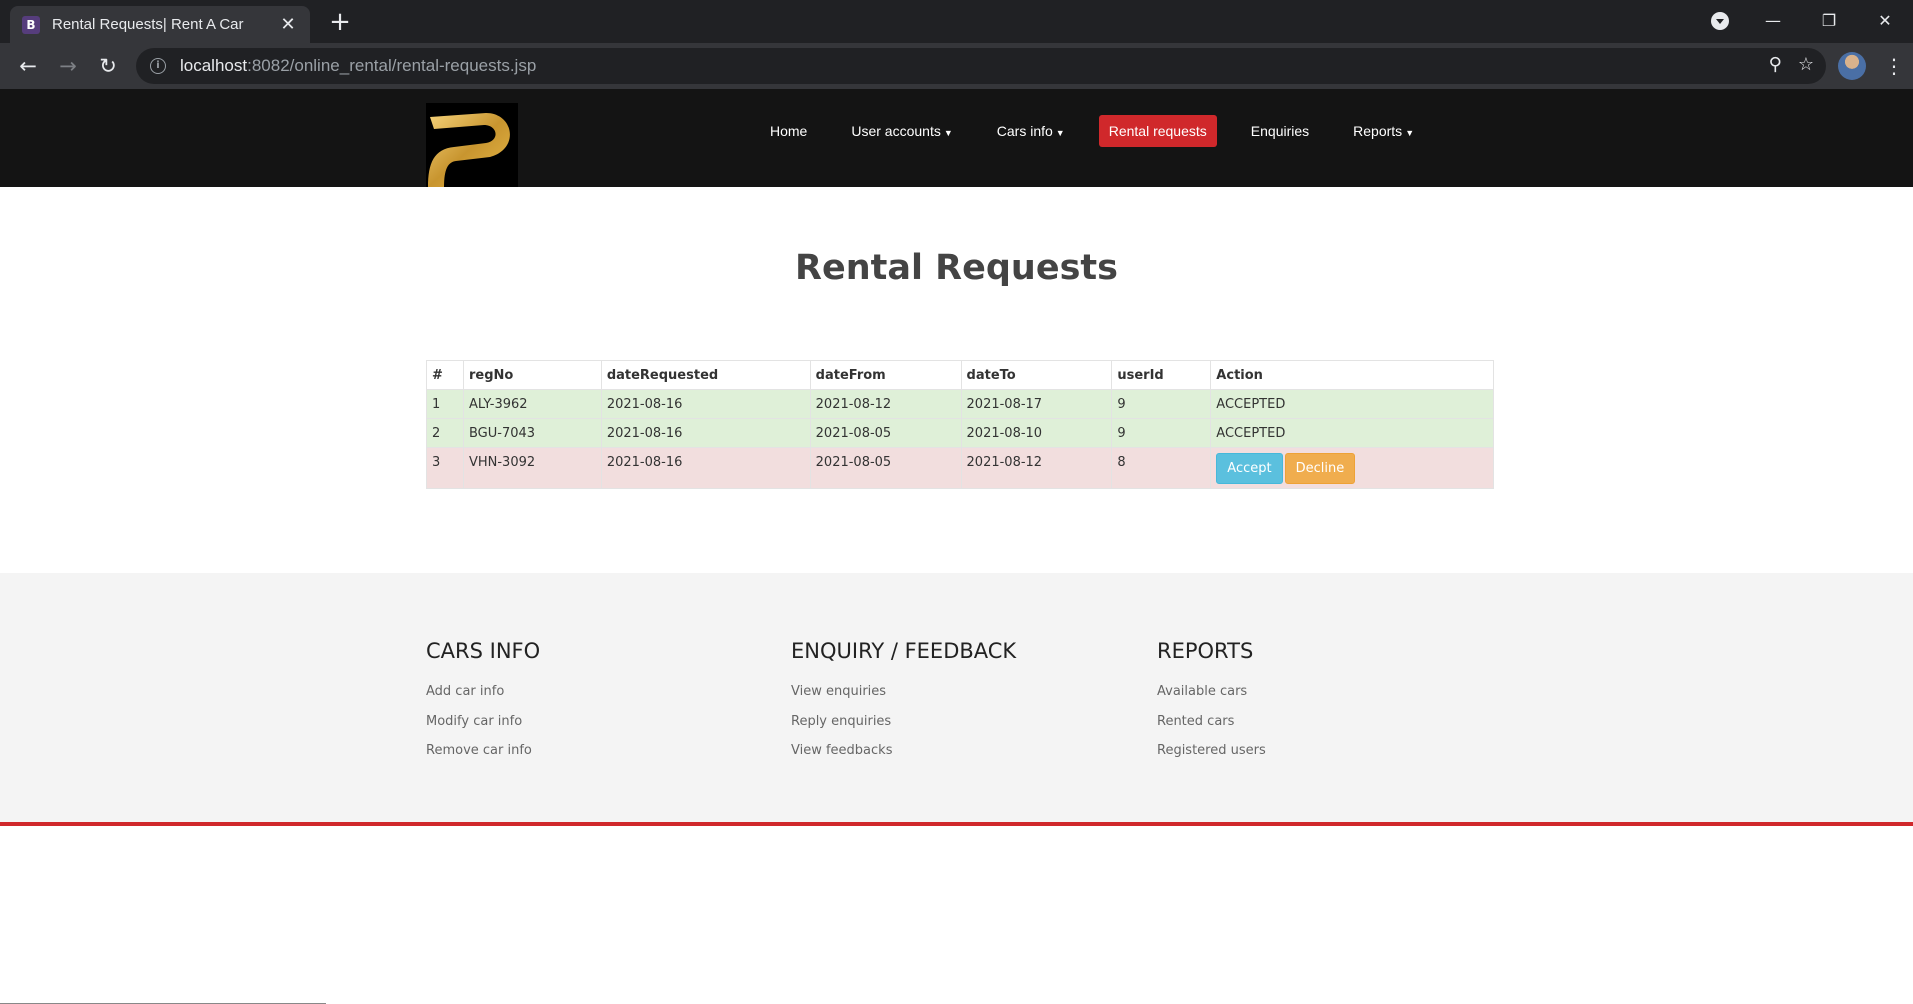 This screenshot has width=1913, height=1004. I want to click on nav-enquiries: Enquiries, so click(1280, 131).